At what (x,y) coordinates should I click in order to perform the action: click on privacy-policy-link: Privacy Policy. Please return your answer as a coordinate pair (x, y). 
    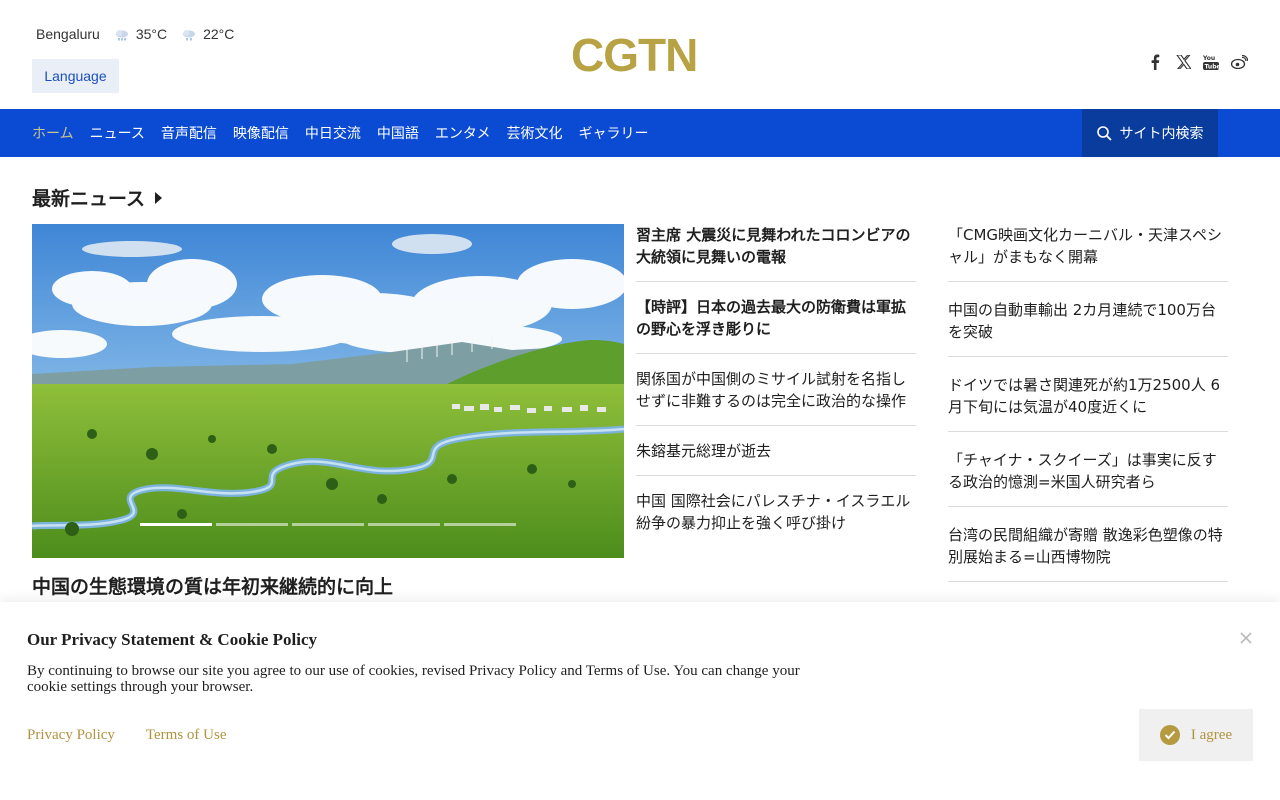
    Looking at the image, I should click on (71, 735).